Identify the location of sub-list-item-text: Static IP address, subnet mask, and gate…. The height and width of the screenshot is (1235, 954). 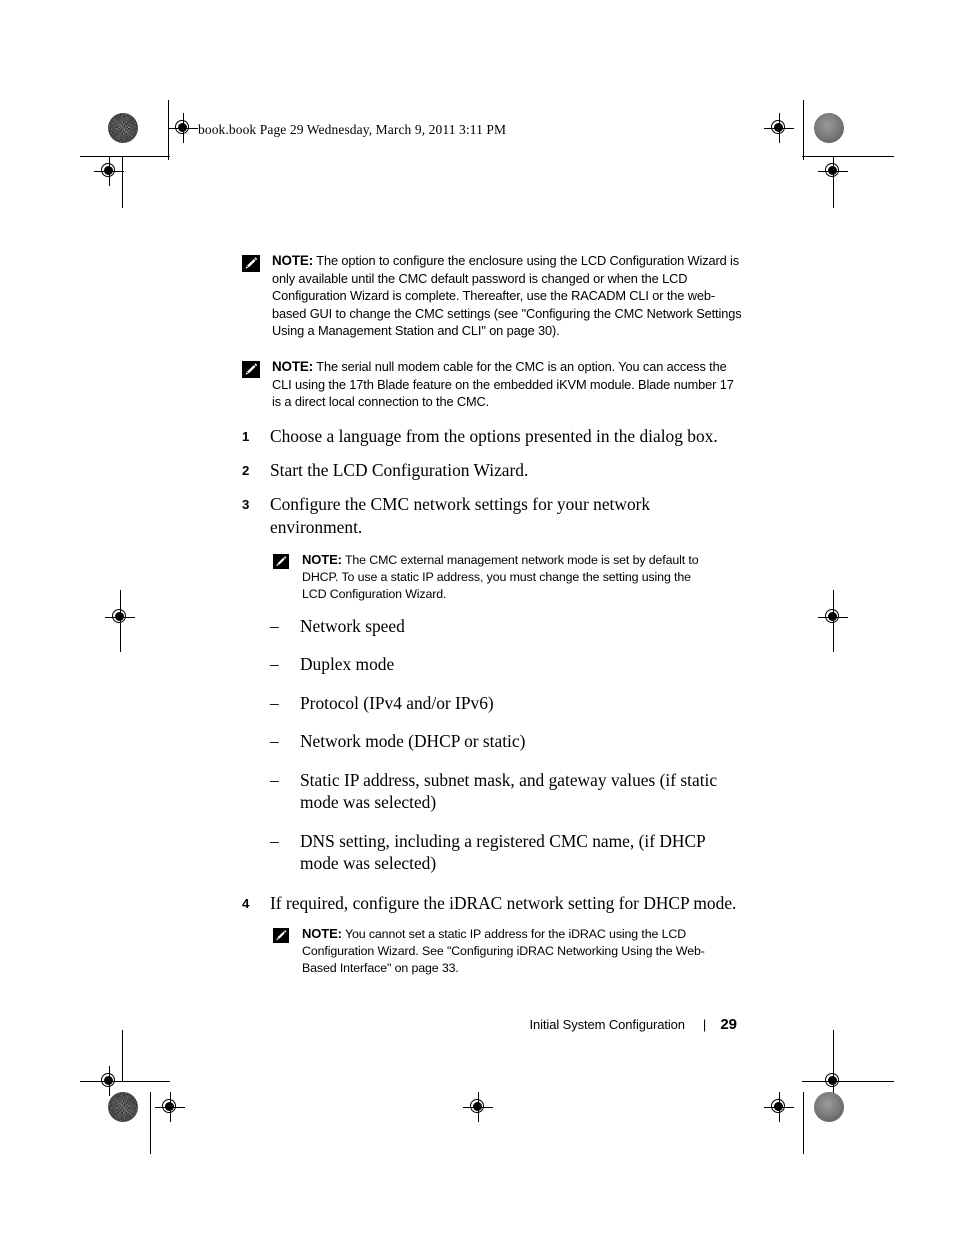
(509, 791).